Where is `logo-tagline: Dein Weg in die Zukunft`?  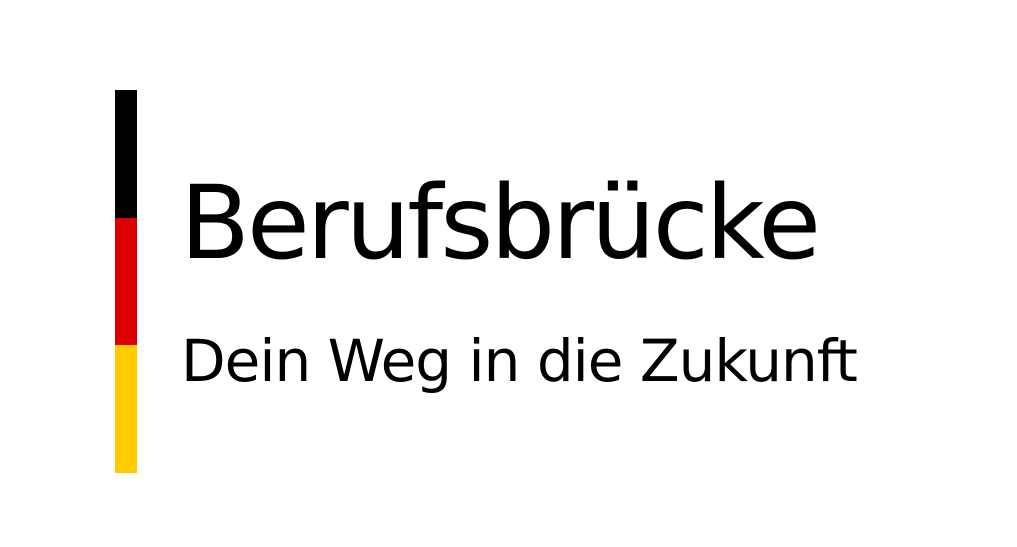
logo-tagline: Dein Weg in die Zukunft is located at coordinates (519, 361).